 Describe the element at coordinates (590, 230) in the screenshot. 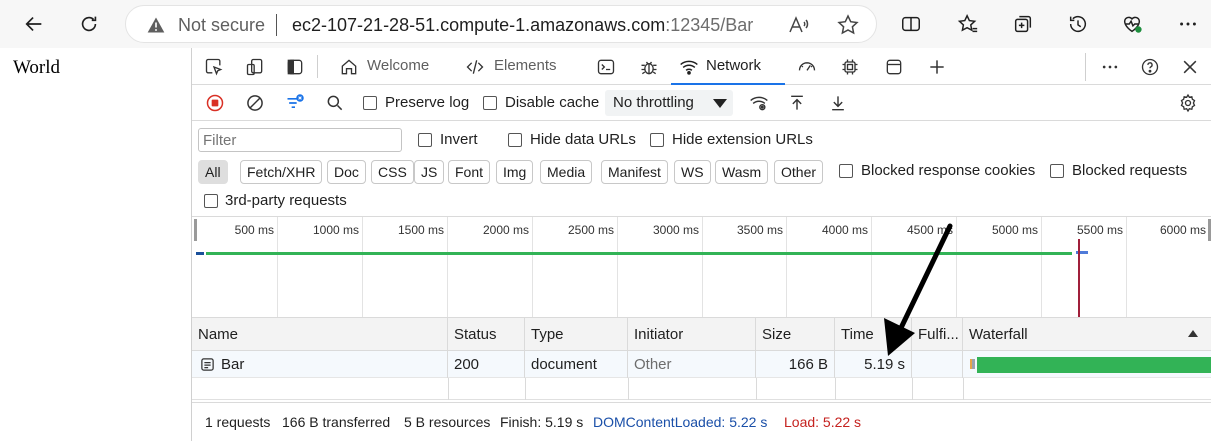

I see `overview-tick-label: 2500 ms` at that location.